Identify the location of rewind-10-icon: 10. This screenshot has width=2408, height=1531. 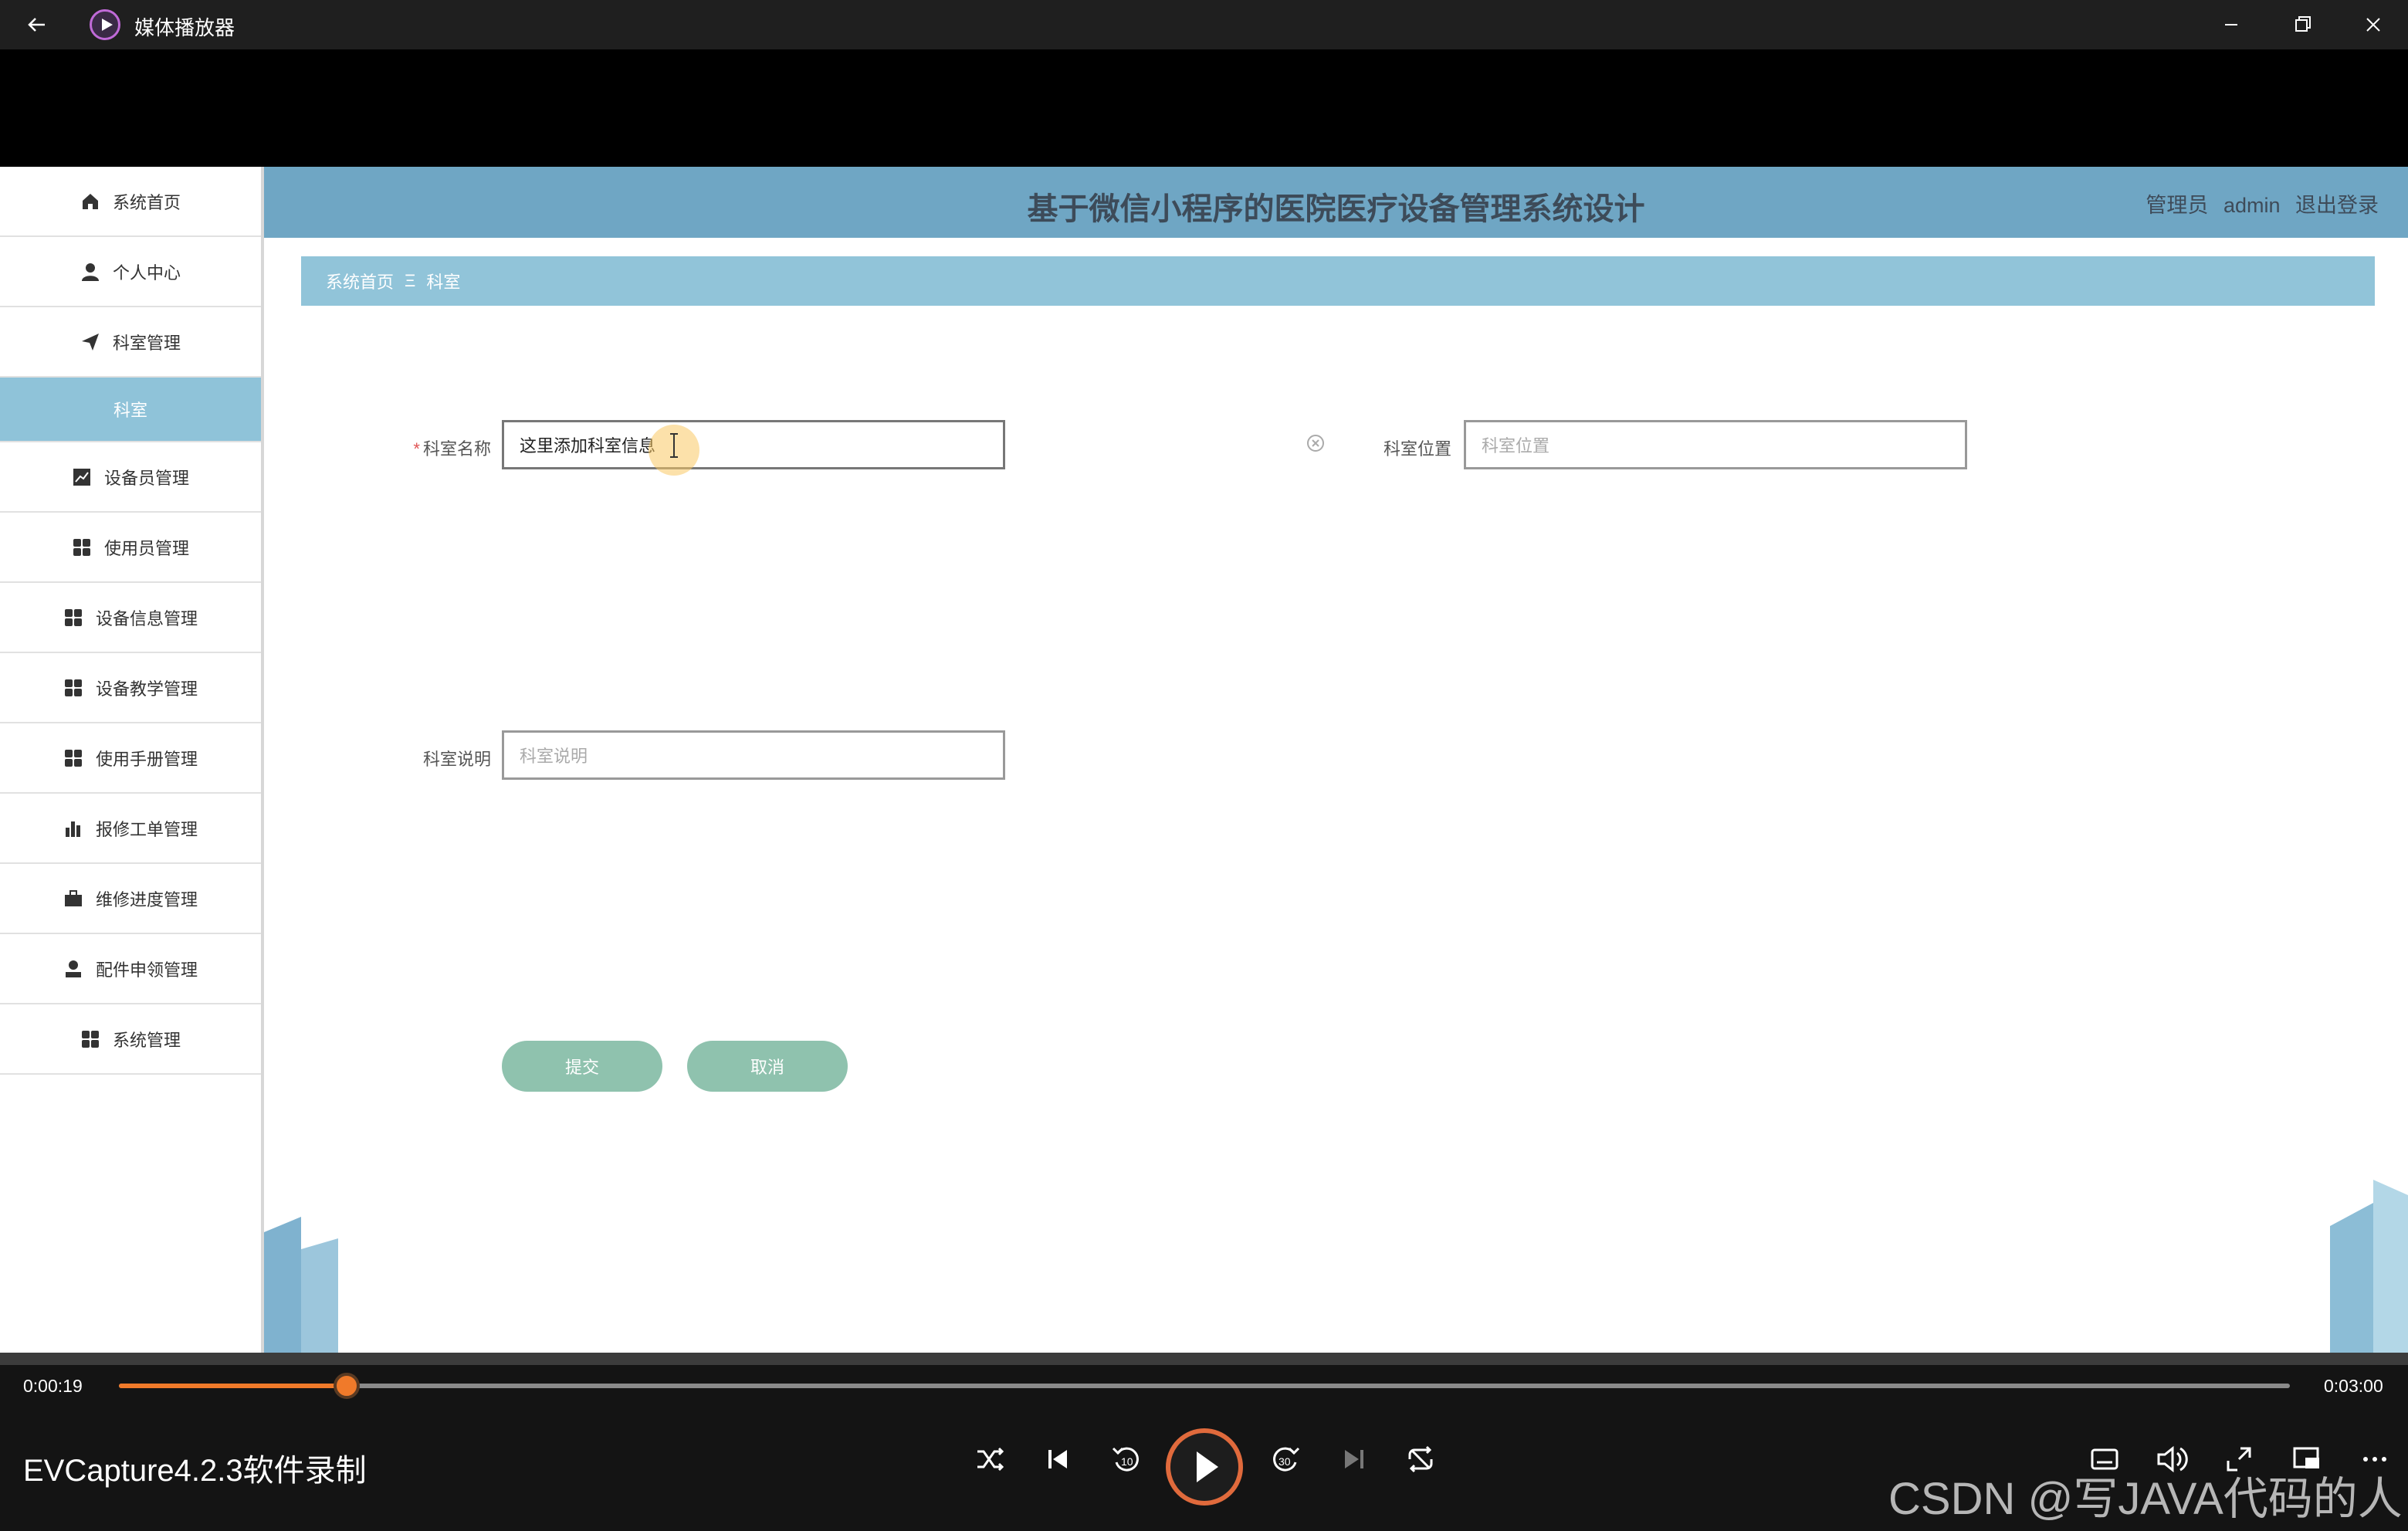
(1126, 1459).